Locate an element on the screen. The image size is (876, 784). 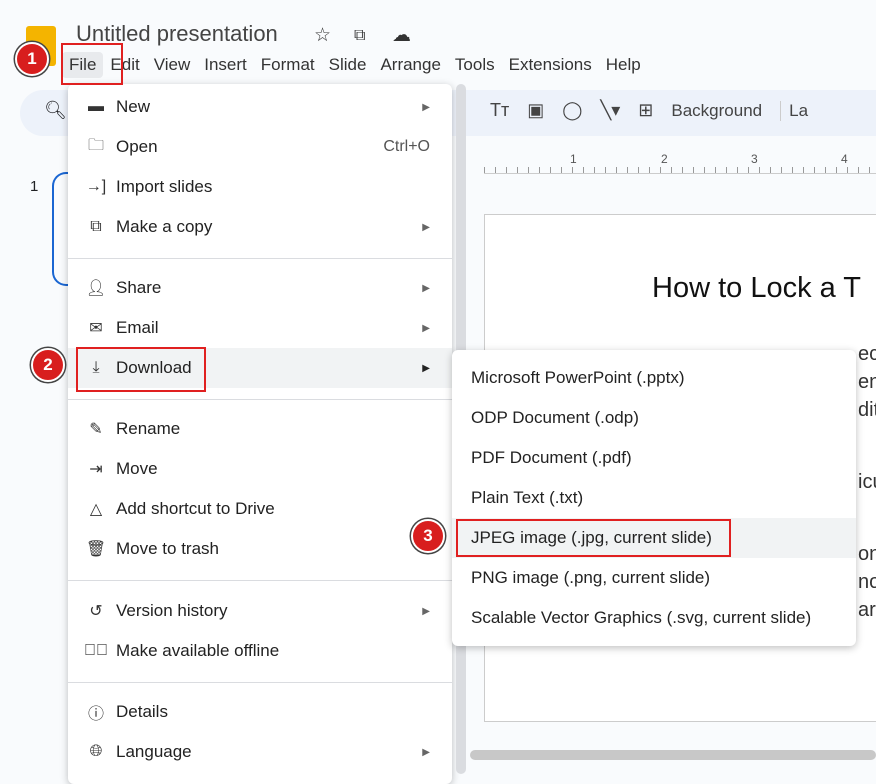
menu-item-label: Add shortcut to Drive is located at coordinates (195, 508).